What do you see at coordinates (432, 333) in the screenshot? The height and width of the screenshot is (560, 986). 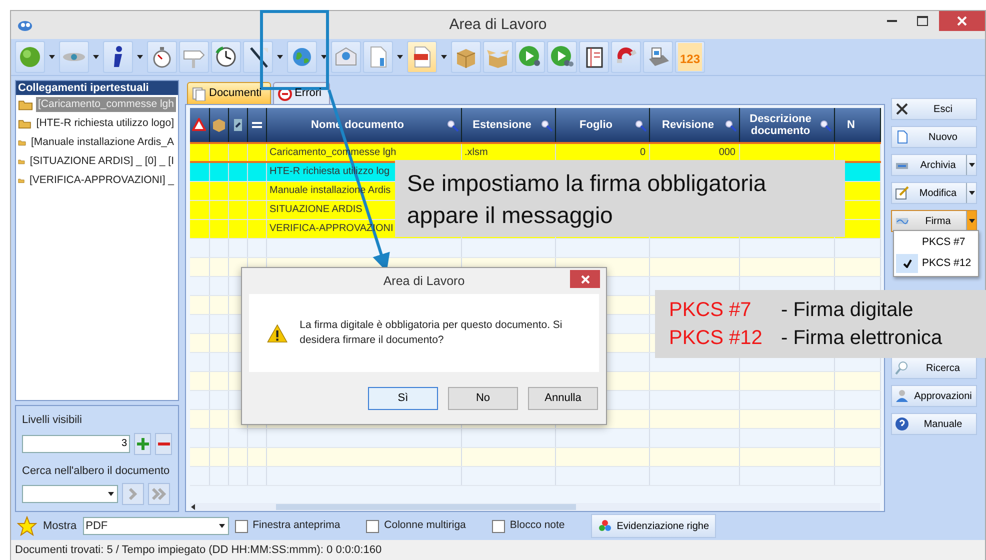 I see `dialog-message: La firma digitale è obbligatoria per questo documento. Si desidera firmare il documento?` at bounding box center [432, 333].